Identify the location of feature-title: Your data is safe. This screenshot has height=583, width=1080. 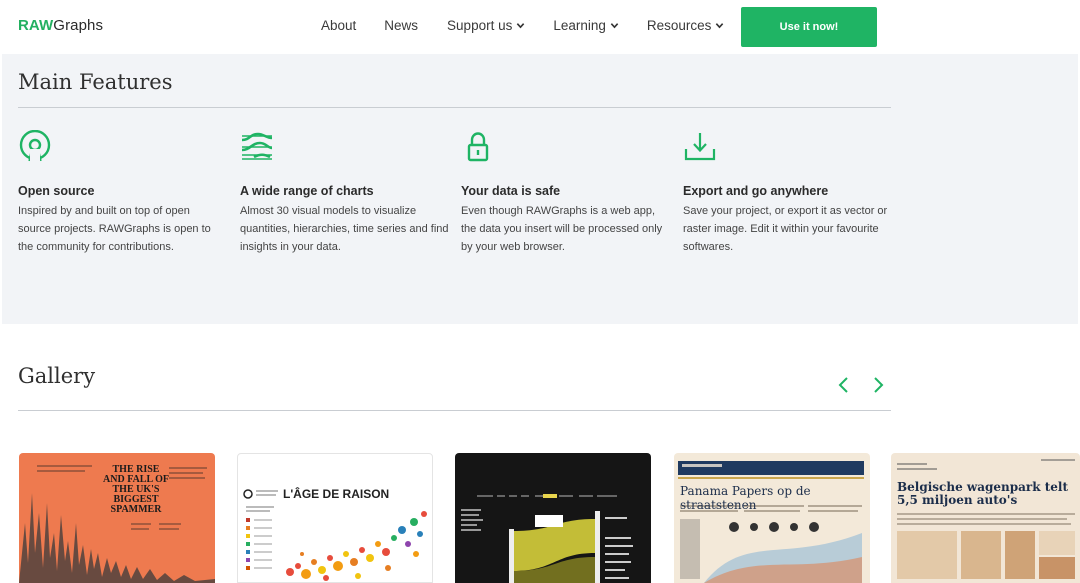
(511, 191).